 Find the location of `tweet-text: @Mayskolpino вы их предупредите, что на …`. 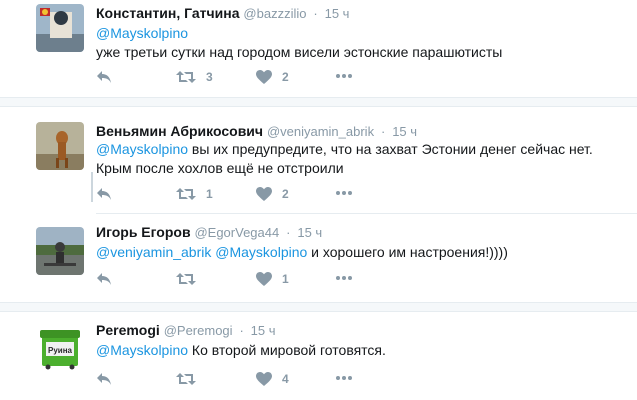

tweet-text: @Mayskolpino вы их предупредите, что на … is located at coordinates (361, 159).